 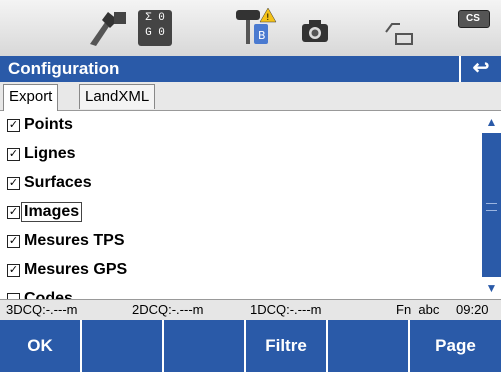 I want to click on item-label: Images, so click(x=51, y=212).